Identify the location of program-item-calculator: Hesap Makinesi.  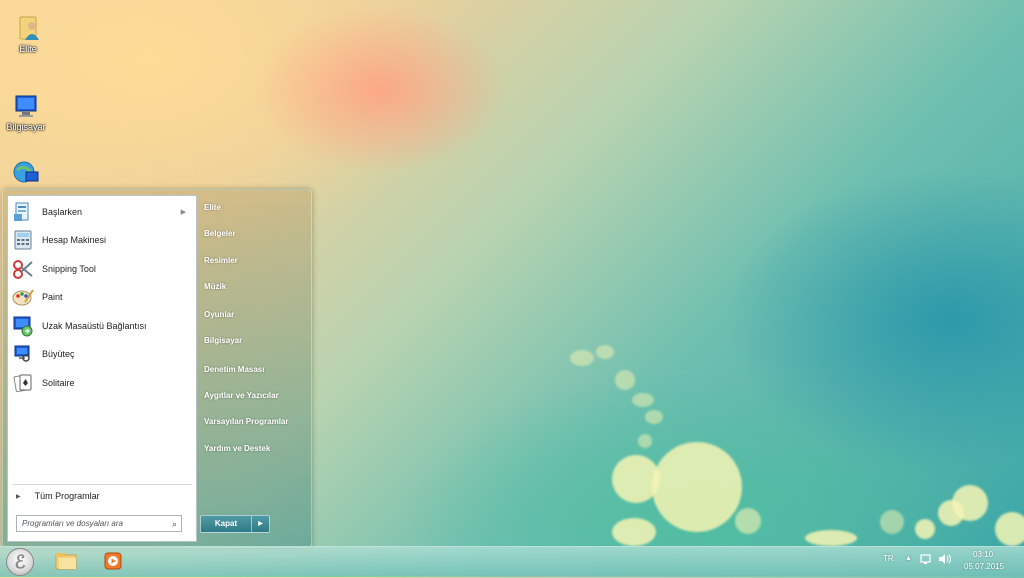
(102, 240).